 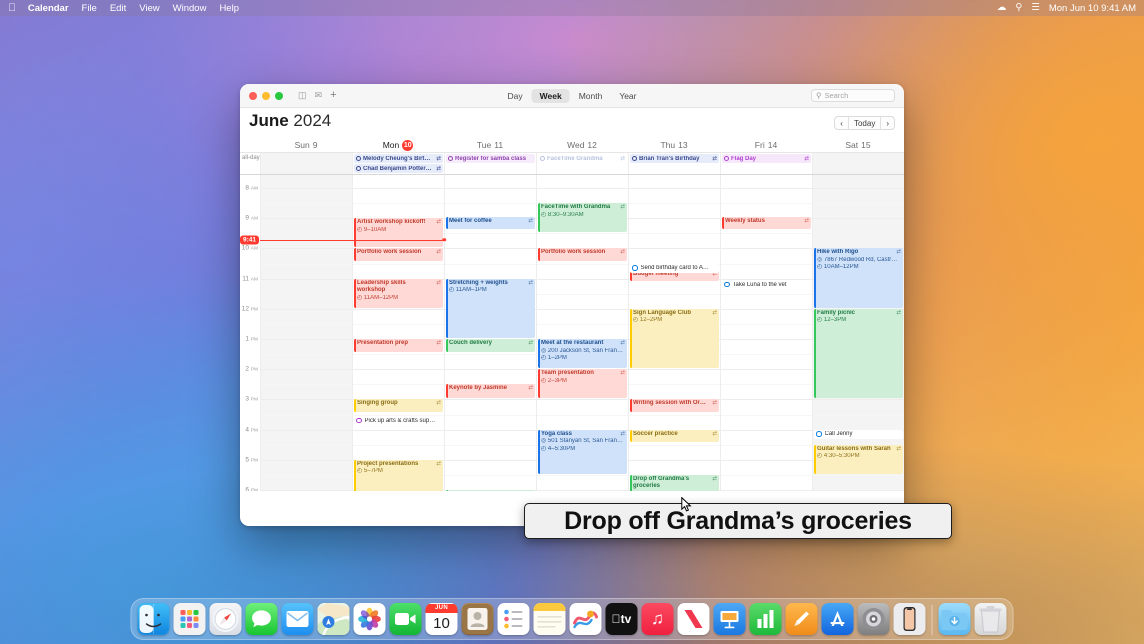 What do you see at coordinates (369, 619) in the screenshot?
I see `dock-icon-photos` at bounding box center [369, 619].